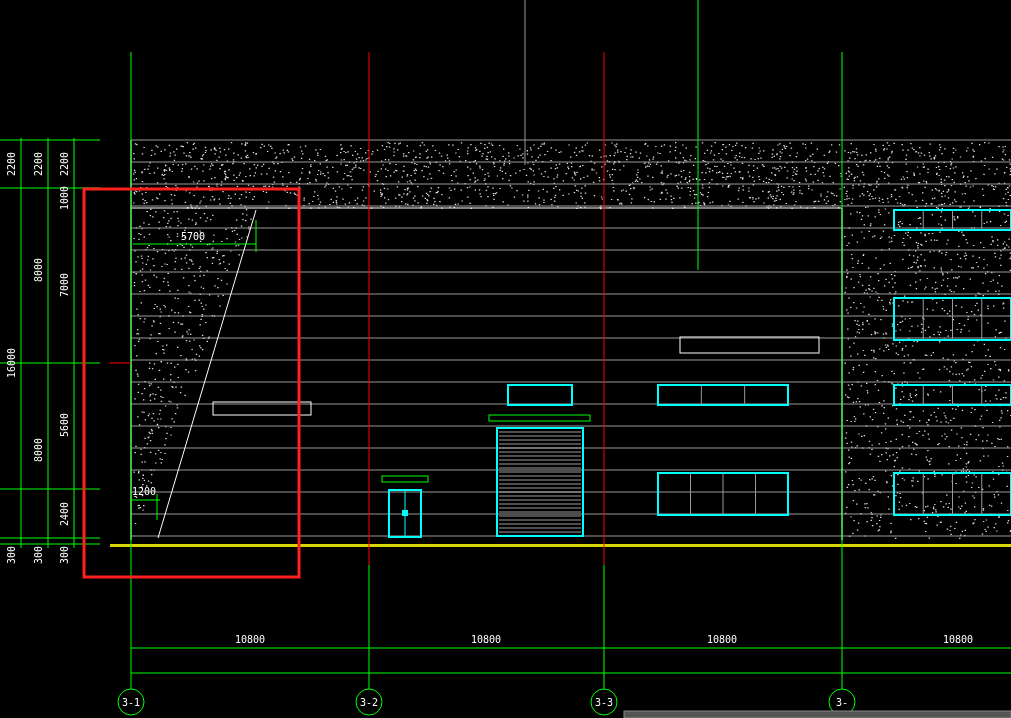  I want to click on window-drawing, so click(540, 395).